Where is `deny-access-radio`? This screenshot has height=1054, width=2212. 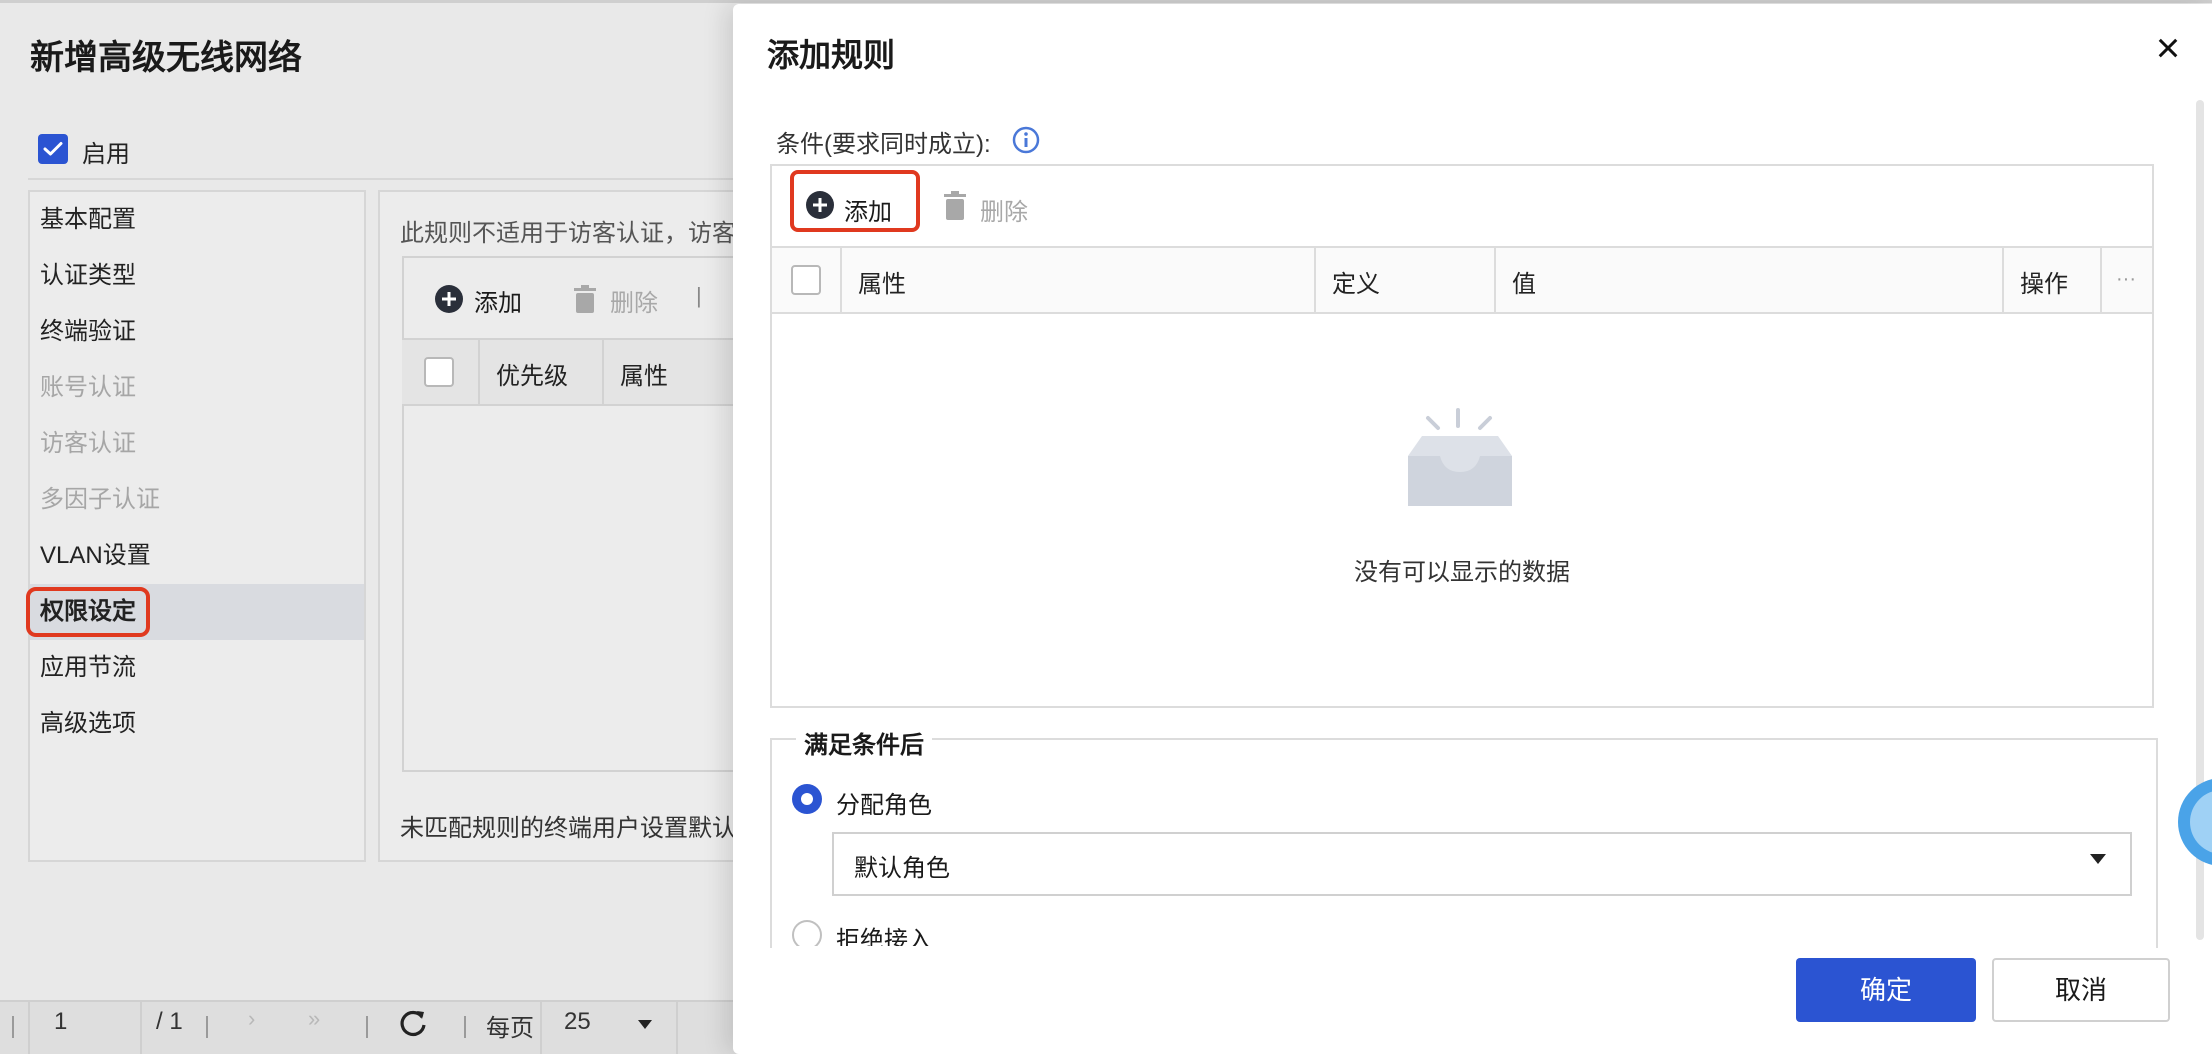 deny-access-radio is located at coordinates (807, 933).